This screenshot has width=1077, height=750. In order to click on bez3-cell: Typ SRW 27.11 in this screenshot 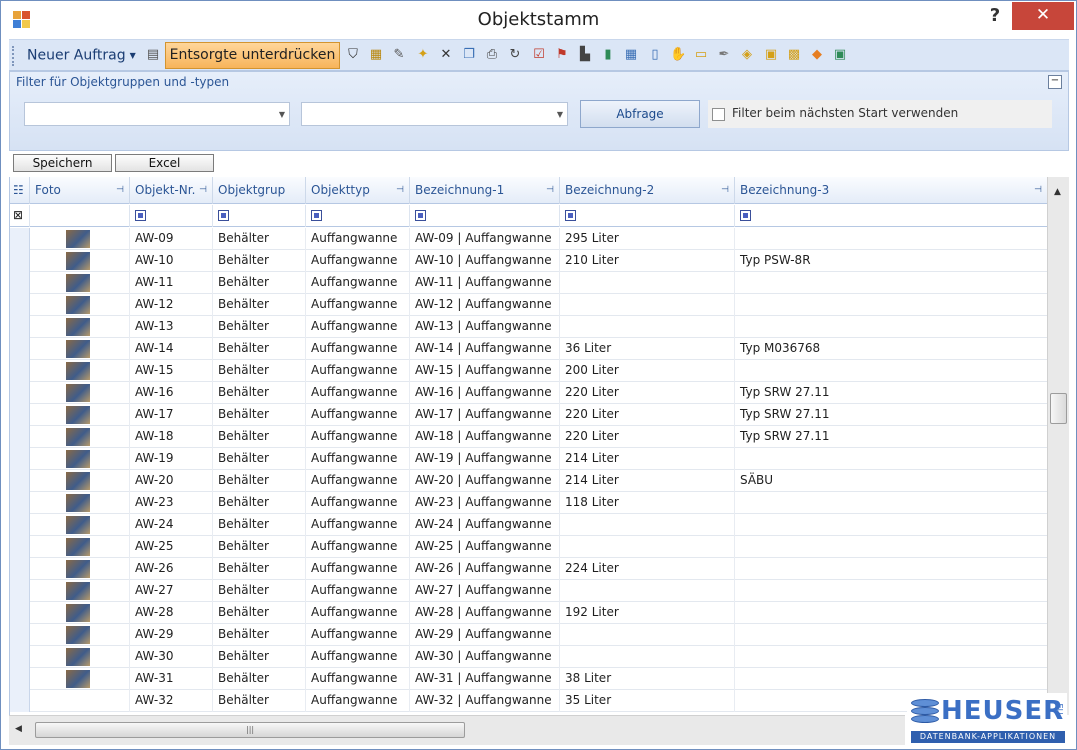, I will do `click(891, 415)`.